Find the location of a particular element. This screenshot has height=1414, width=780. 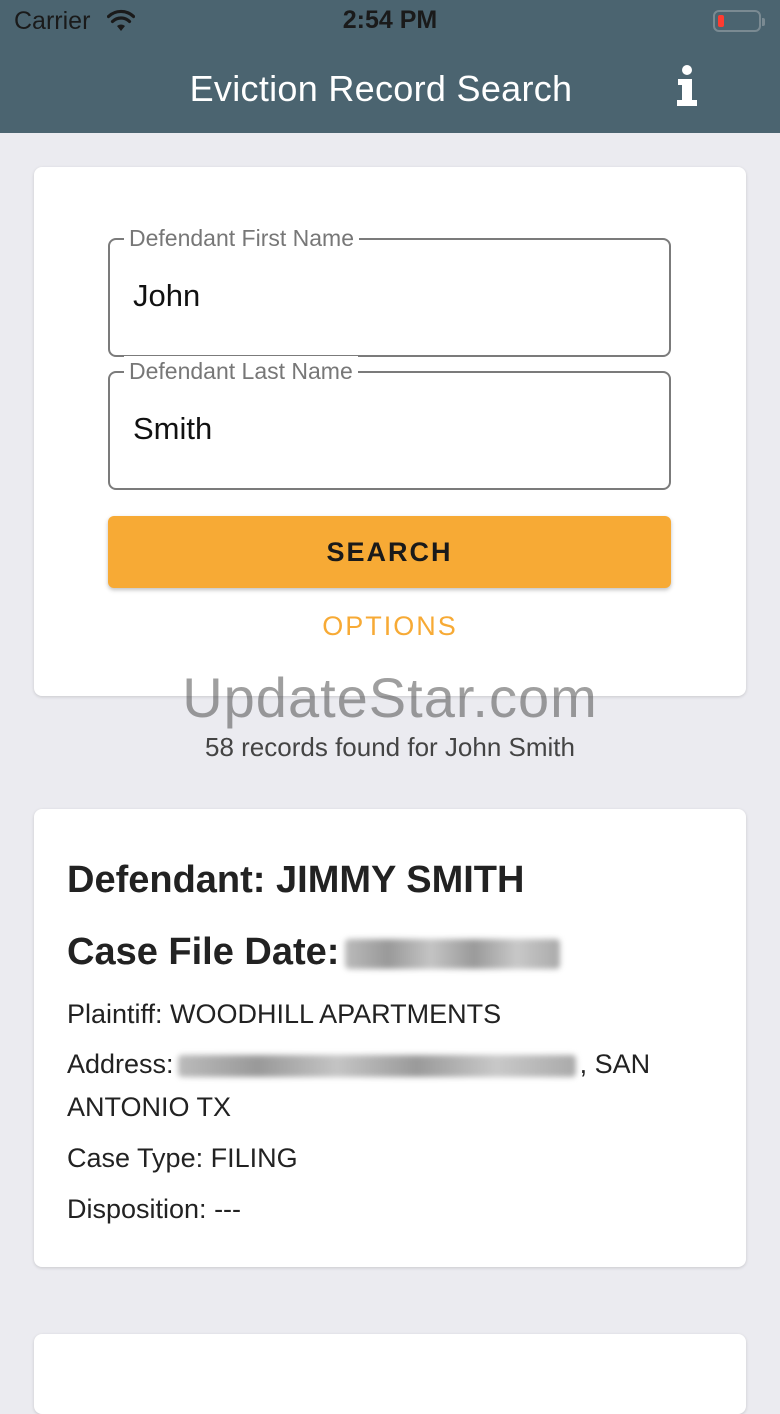

redacted-address is located at coordinates (376, 1065).